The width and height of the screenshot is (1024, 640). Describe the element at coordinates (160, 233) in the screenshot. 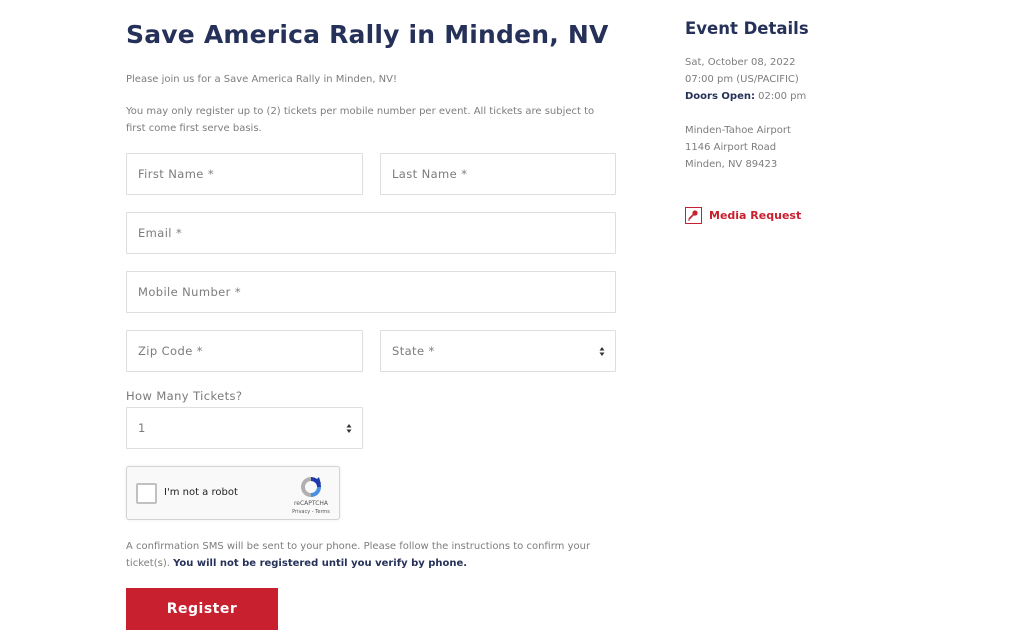

I see `email-placeholder: Email *` at that location.